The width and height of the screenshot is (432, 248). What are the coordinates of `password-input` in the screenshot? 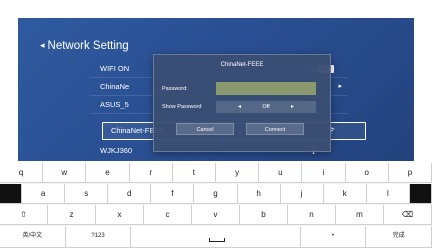 It's located at (266, 88).